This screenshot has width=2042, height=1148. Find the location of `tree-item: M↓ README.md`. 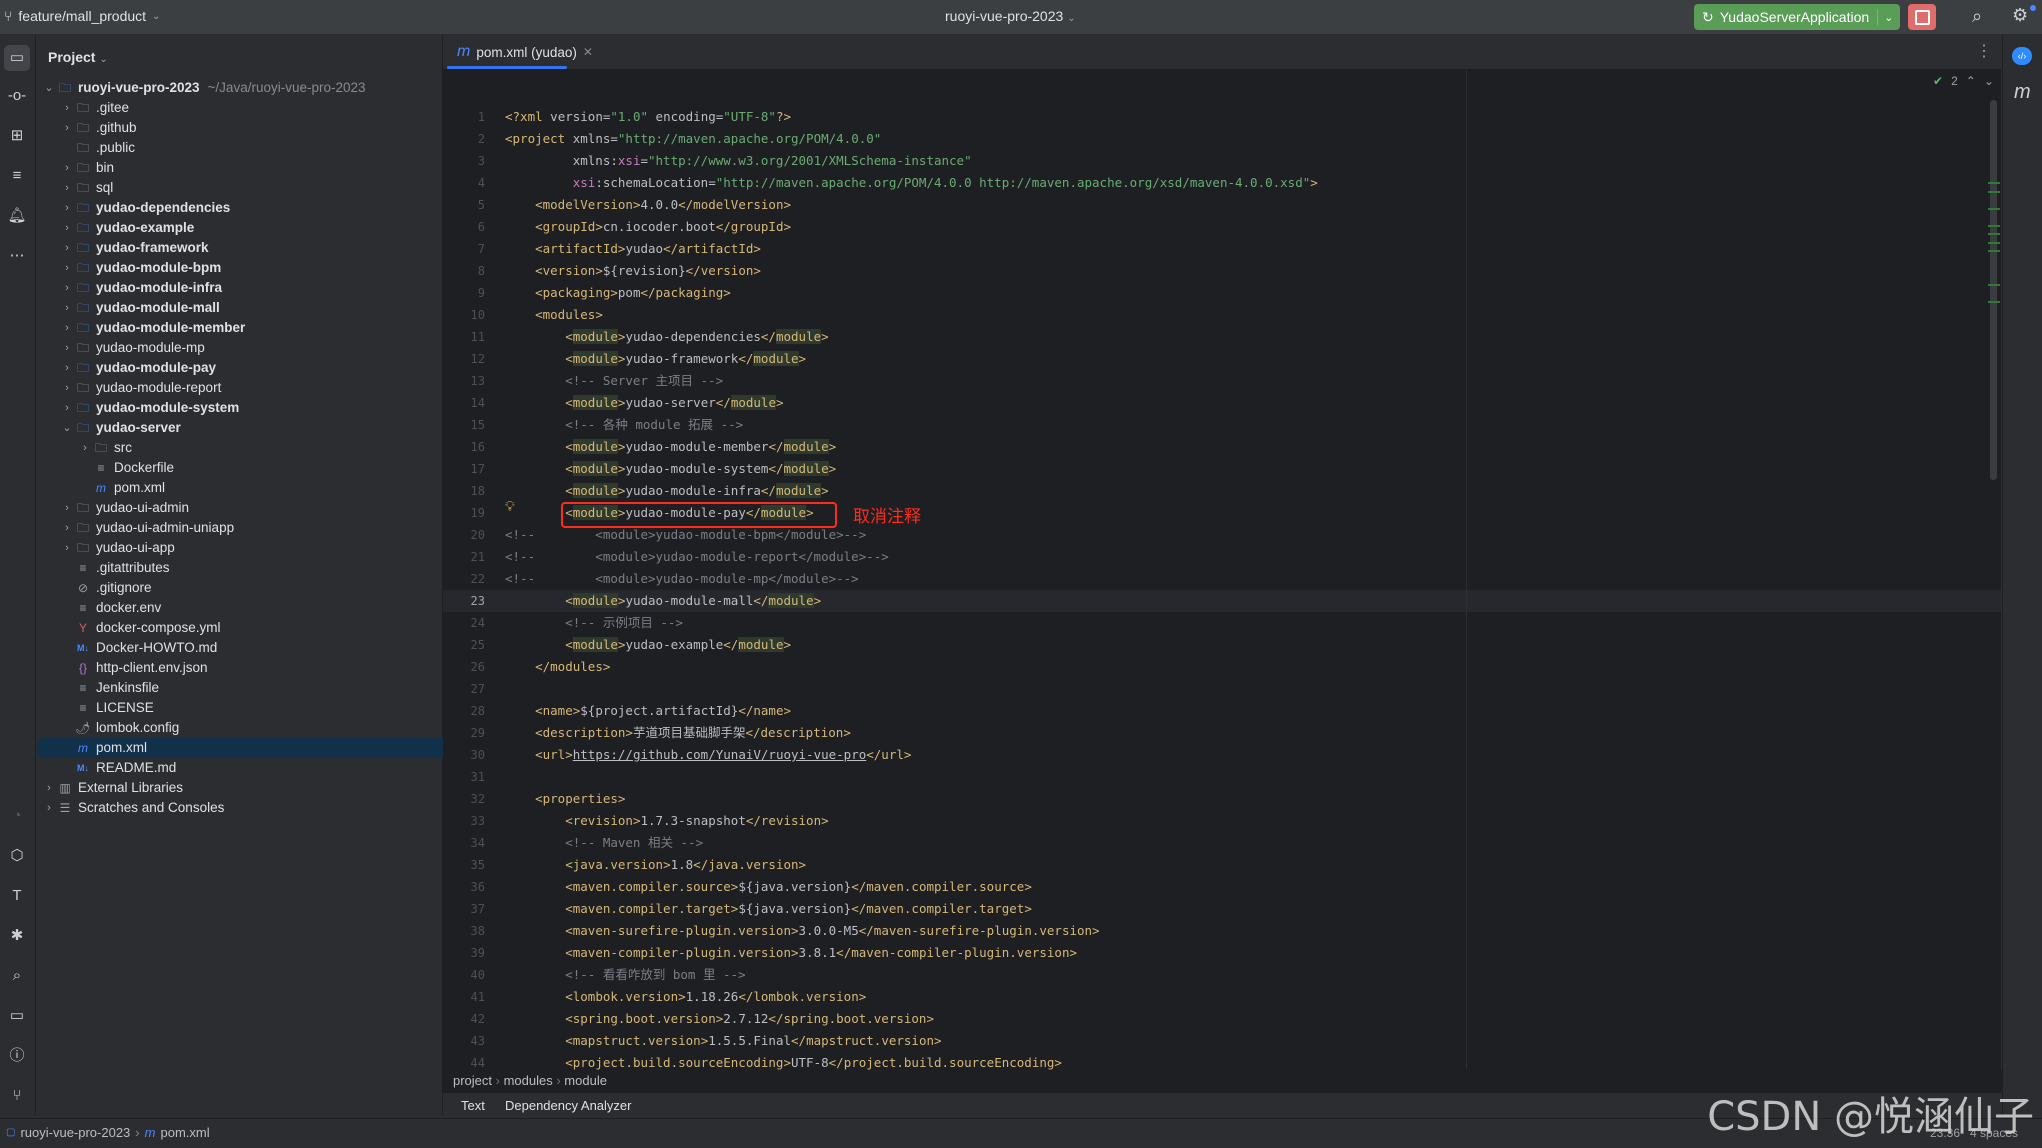

tree-item: M↓ README.md is located at coordinates (118, 768).